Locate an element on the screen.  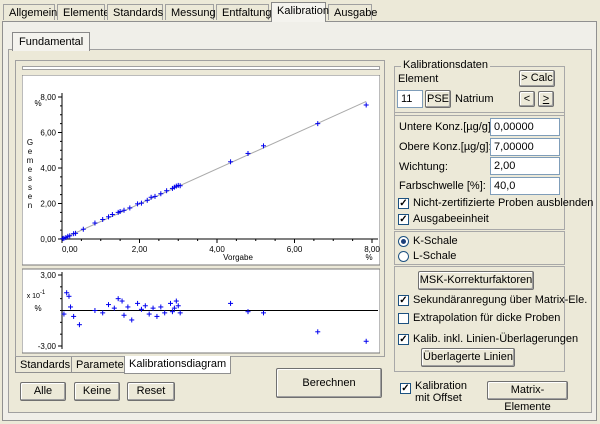
reset-button: Reset is located at coordinates (151, 391).